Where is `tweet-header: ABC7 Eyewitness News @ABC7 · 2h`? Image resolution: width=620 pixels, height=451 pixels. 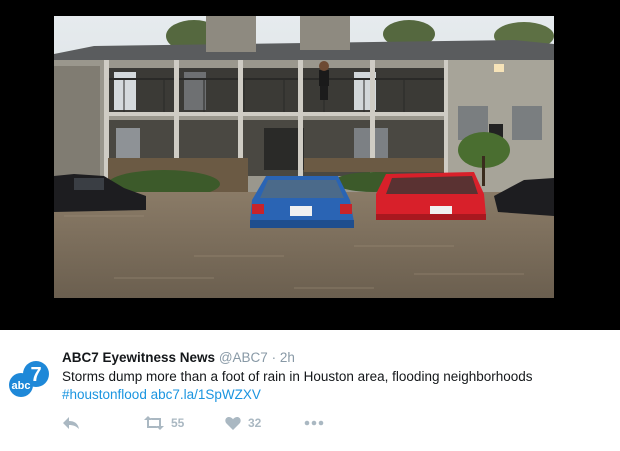
tweet-header: ABC7 Eyewitness News @ABC7 · 2h is located at coordinates (178, 357).